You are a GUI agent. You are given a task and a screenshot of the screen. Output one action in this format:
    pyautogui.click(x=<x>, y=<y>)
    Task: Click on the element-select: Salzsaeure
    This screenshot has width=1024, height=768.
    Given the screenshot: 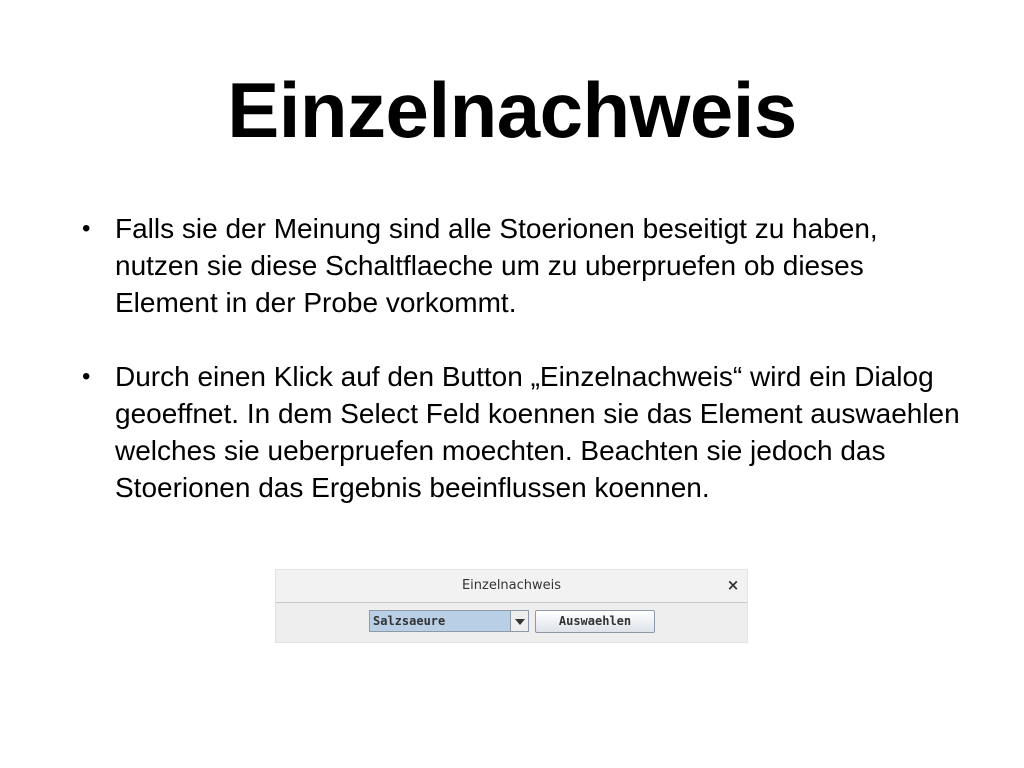 What is the action you would take?
    pyautogui.click(x=449, y=621)
    